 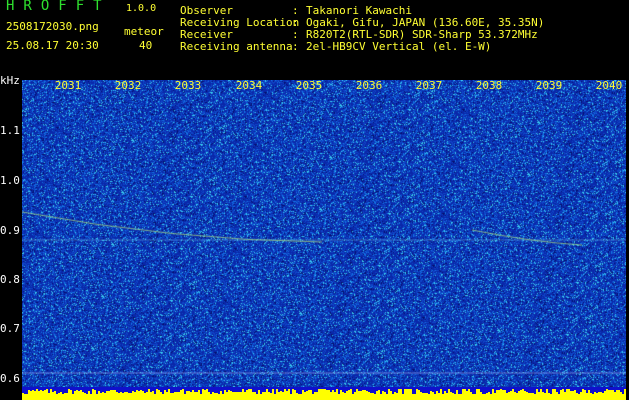 What do you see at coordinates (52, 26) in the screenshot?
I see `file-name: 2508172030.png` at bounding box center [52, 26].